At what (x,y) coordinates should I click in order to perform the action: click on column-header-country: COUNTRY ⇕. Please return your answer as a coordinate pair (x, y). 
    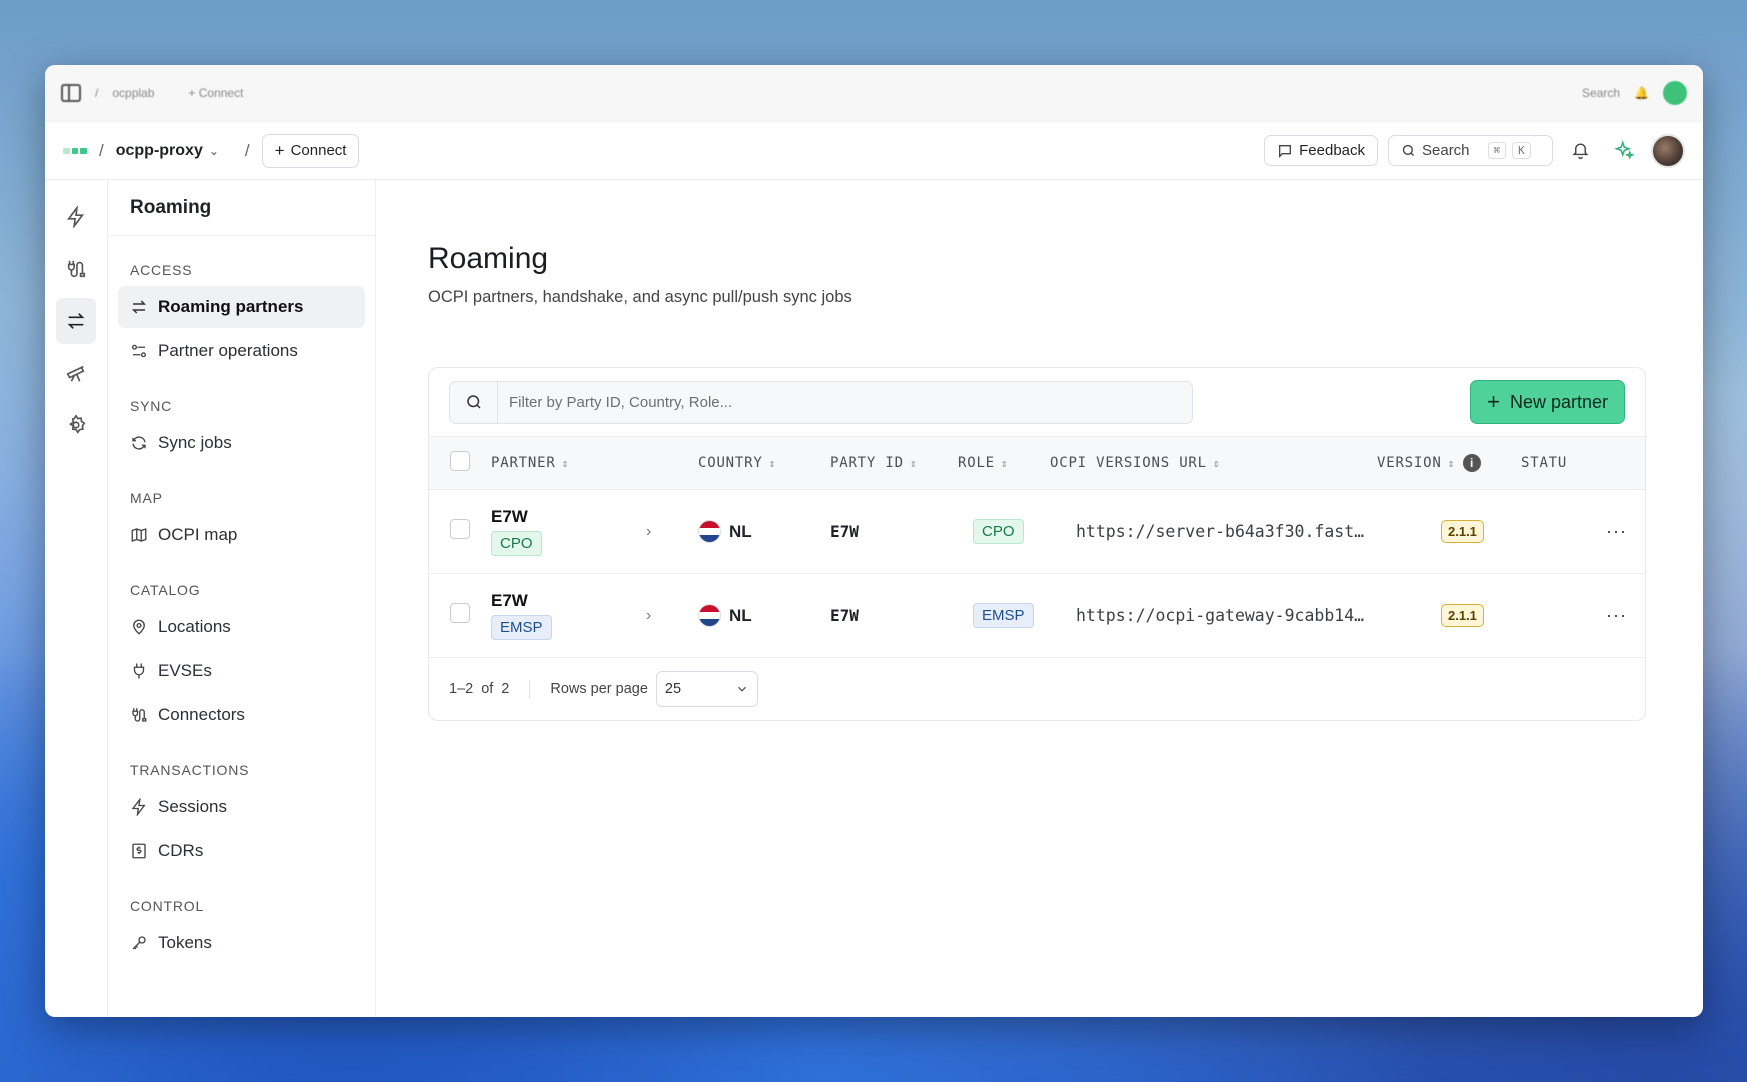
    Looking at the image, I should click on (764, 463).